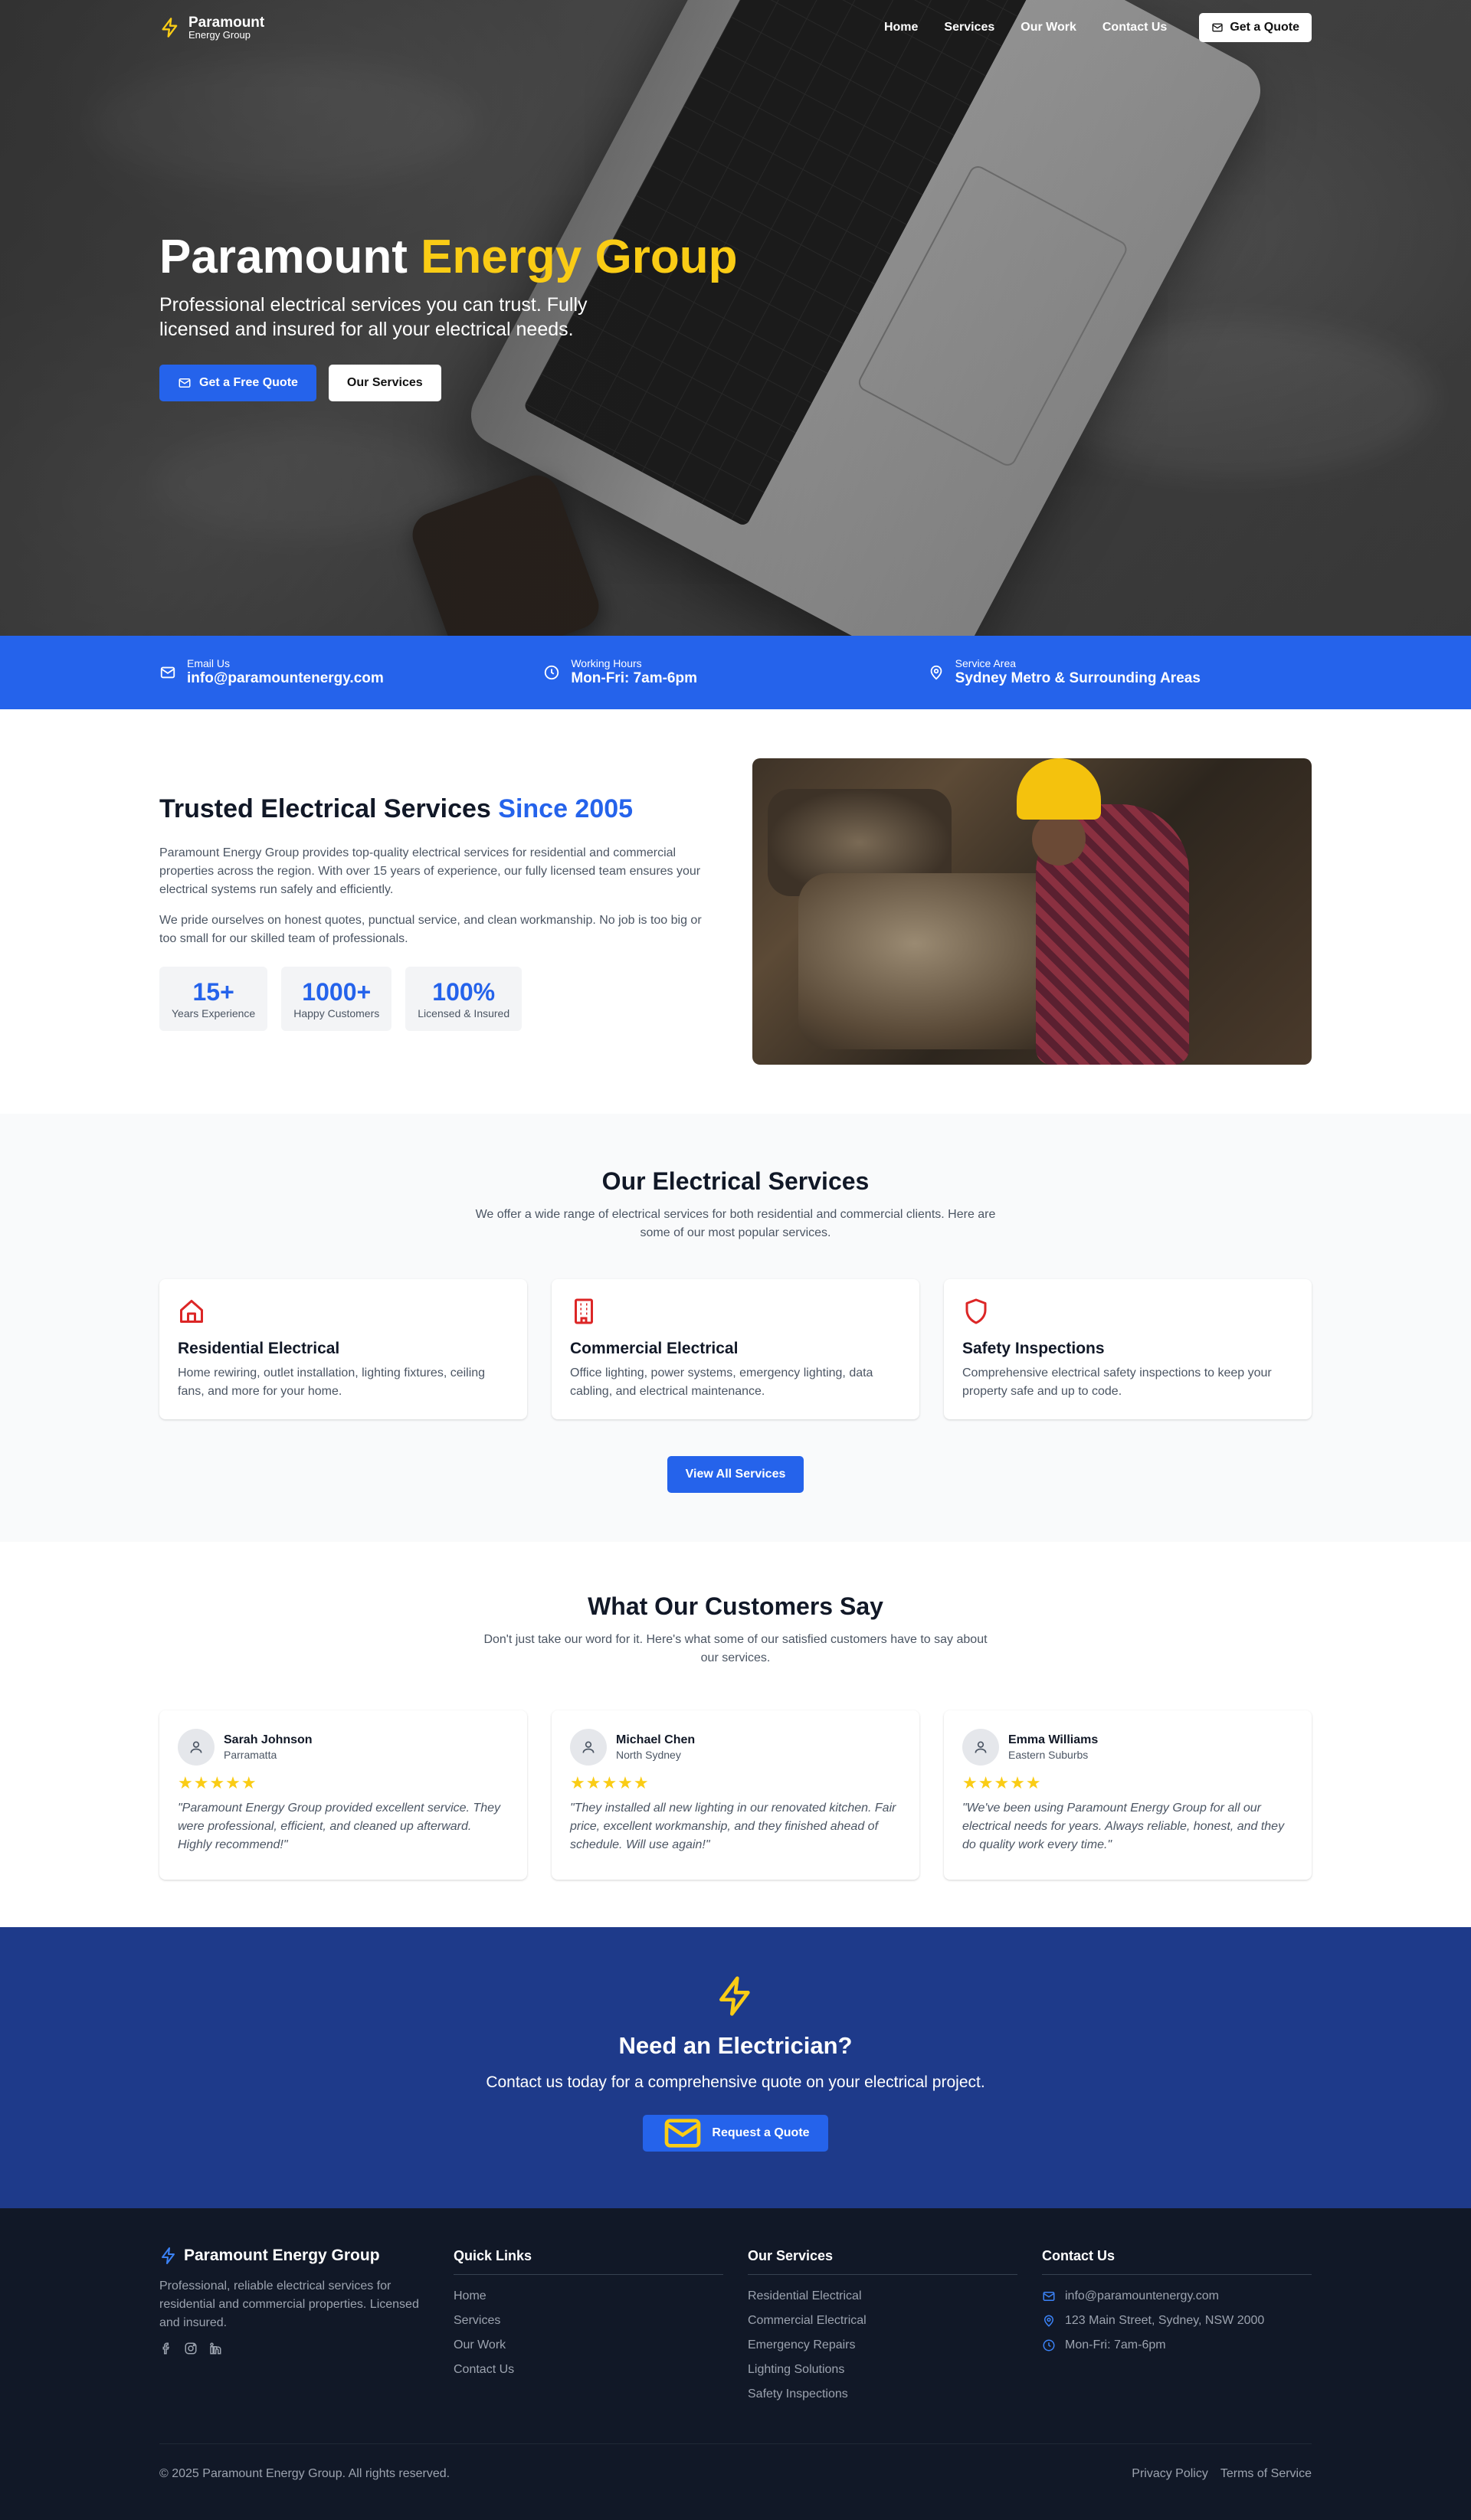 The image size is (1471, 2520). I want to click on clock-icon, so click(1049, 2345).